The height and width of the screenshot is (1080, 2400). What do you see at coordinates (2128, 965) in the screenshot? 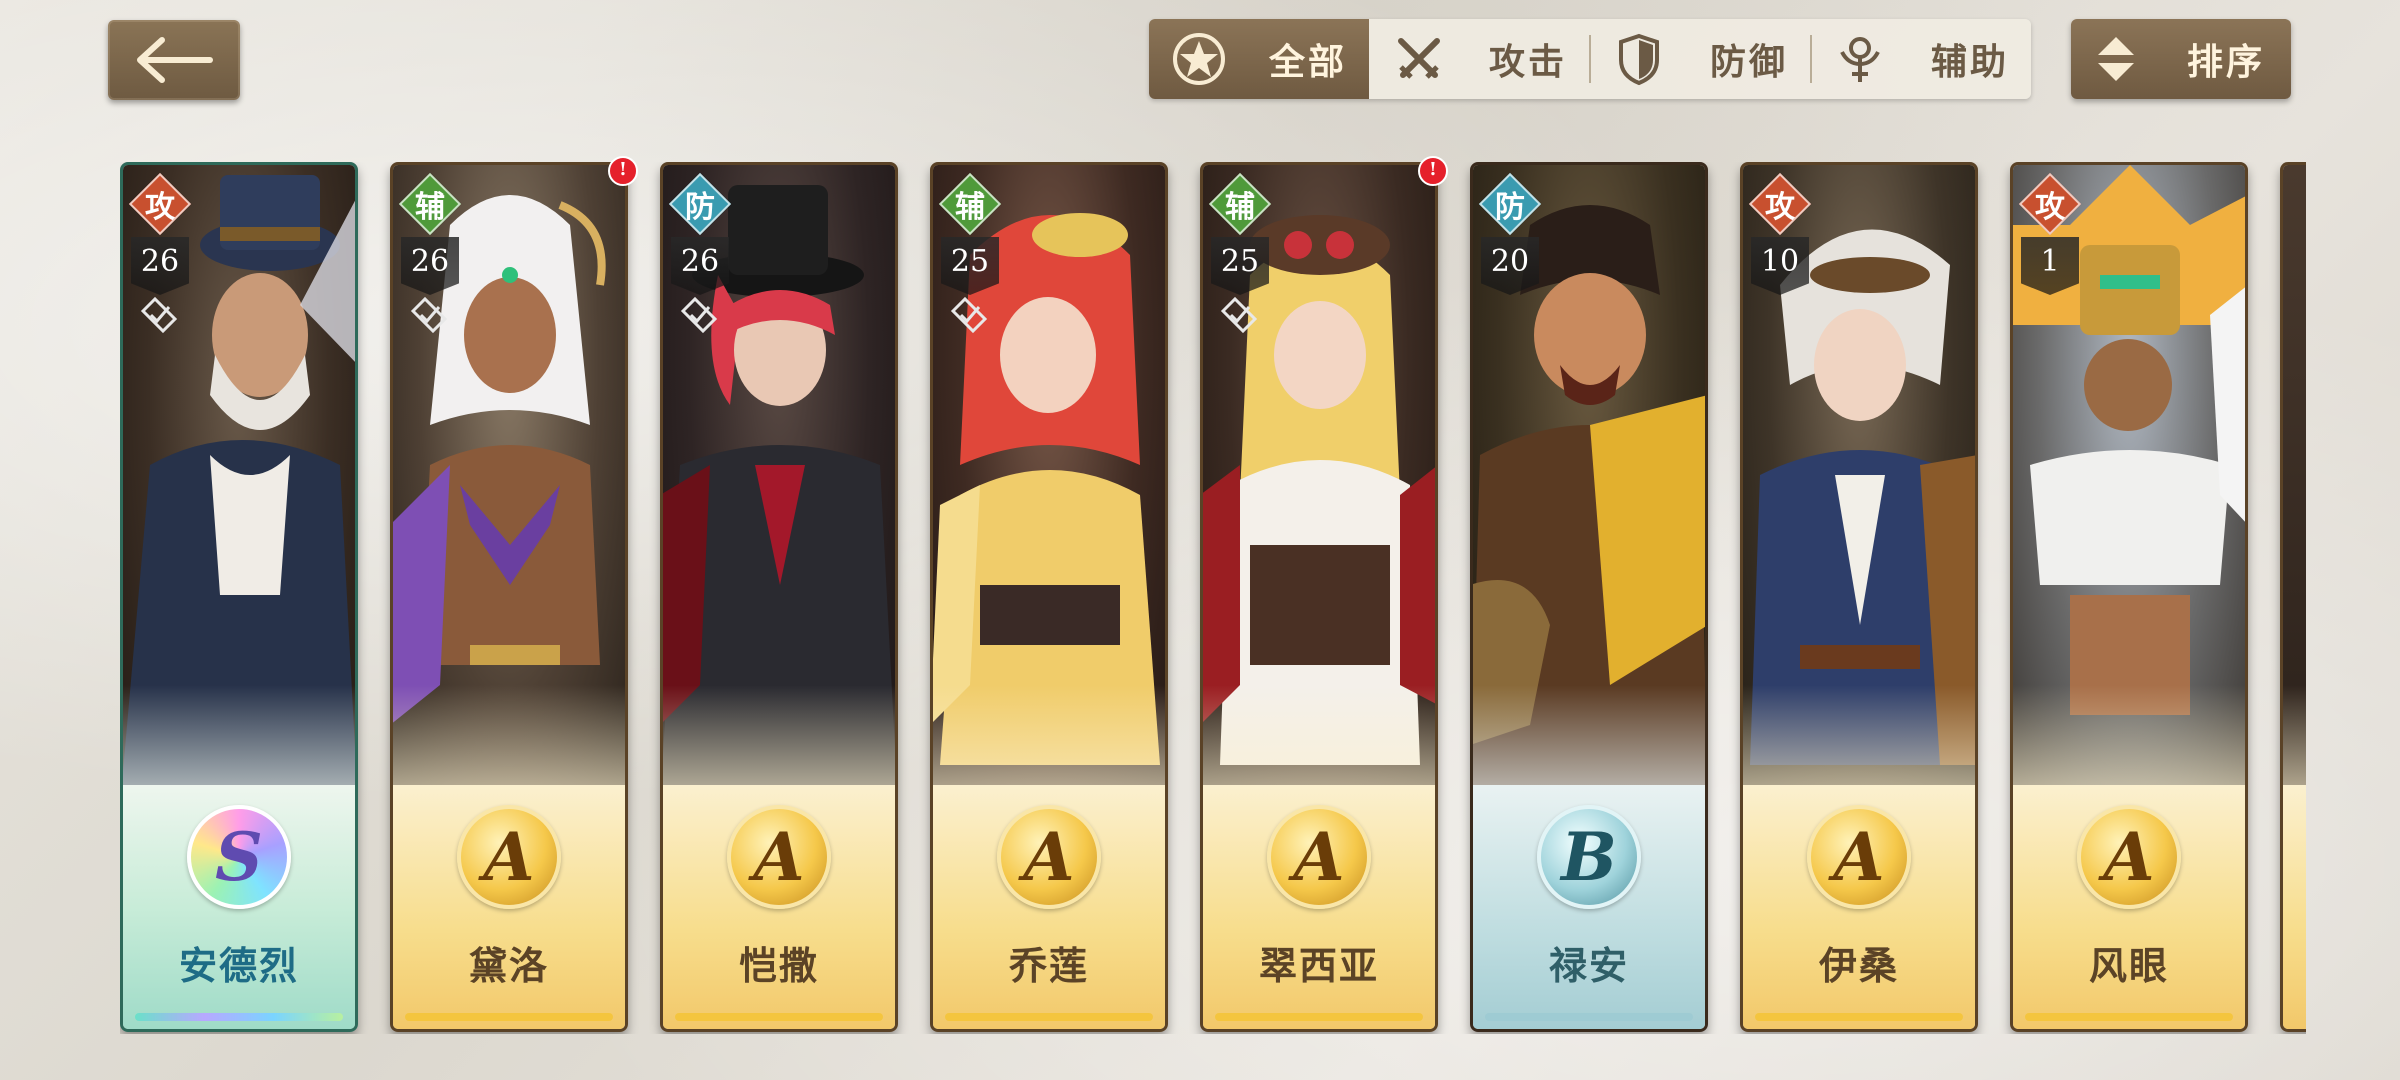
I see `character-name: 风眼` at bounding box center [2128, 965].